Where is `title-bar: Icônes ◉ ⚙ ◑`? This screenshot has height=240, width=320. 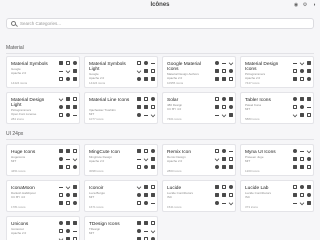
title-bar: Icônes ◉ ⚙ ◑ is located at coordinates (160, 6).